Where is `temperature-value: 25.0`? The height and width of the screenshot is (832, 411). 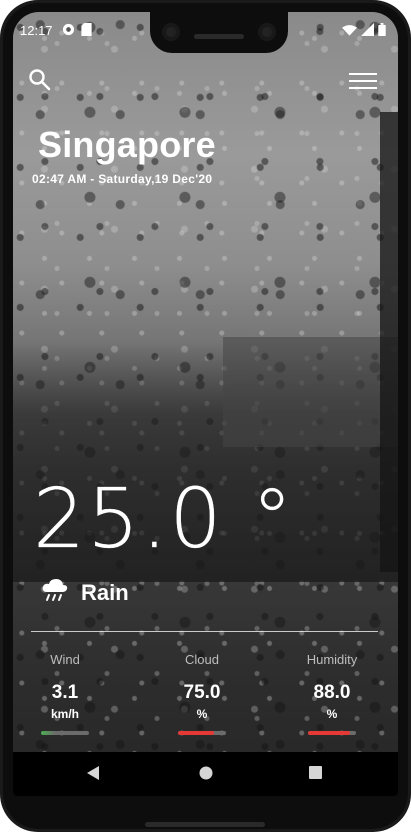 temperature-value: 25.0 is located at coordinates (128, 519).